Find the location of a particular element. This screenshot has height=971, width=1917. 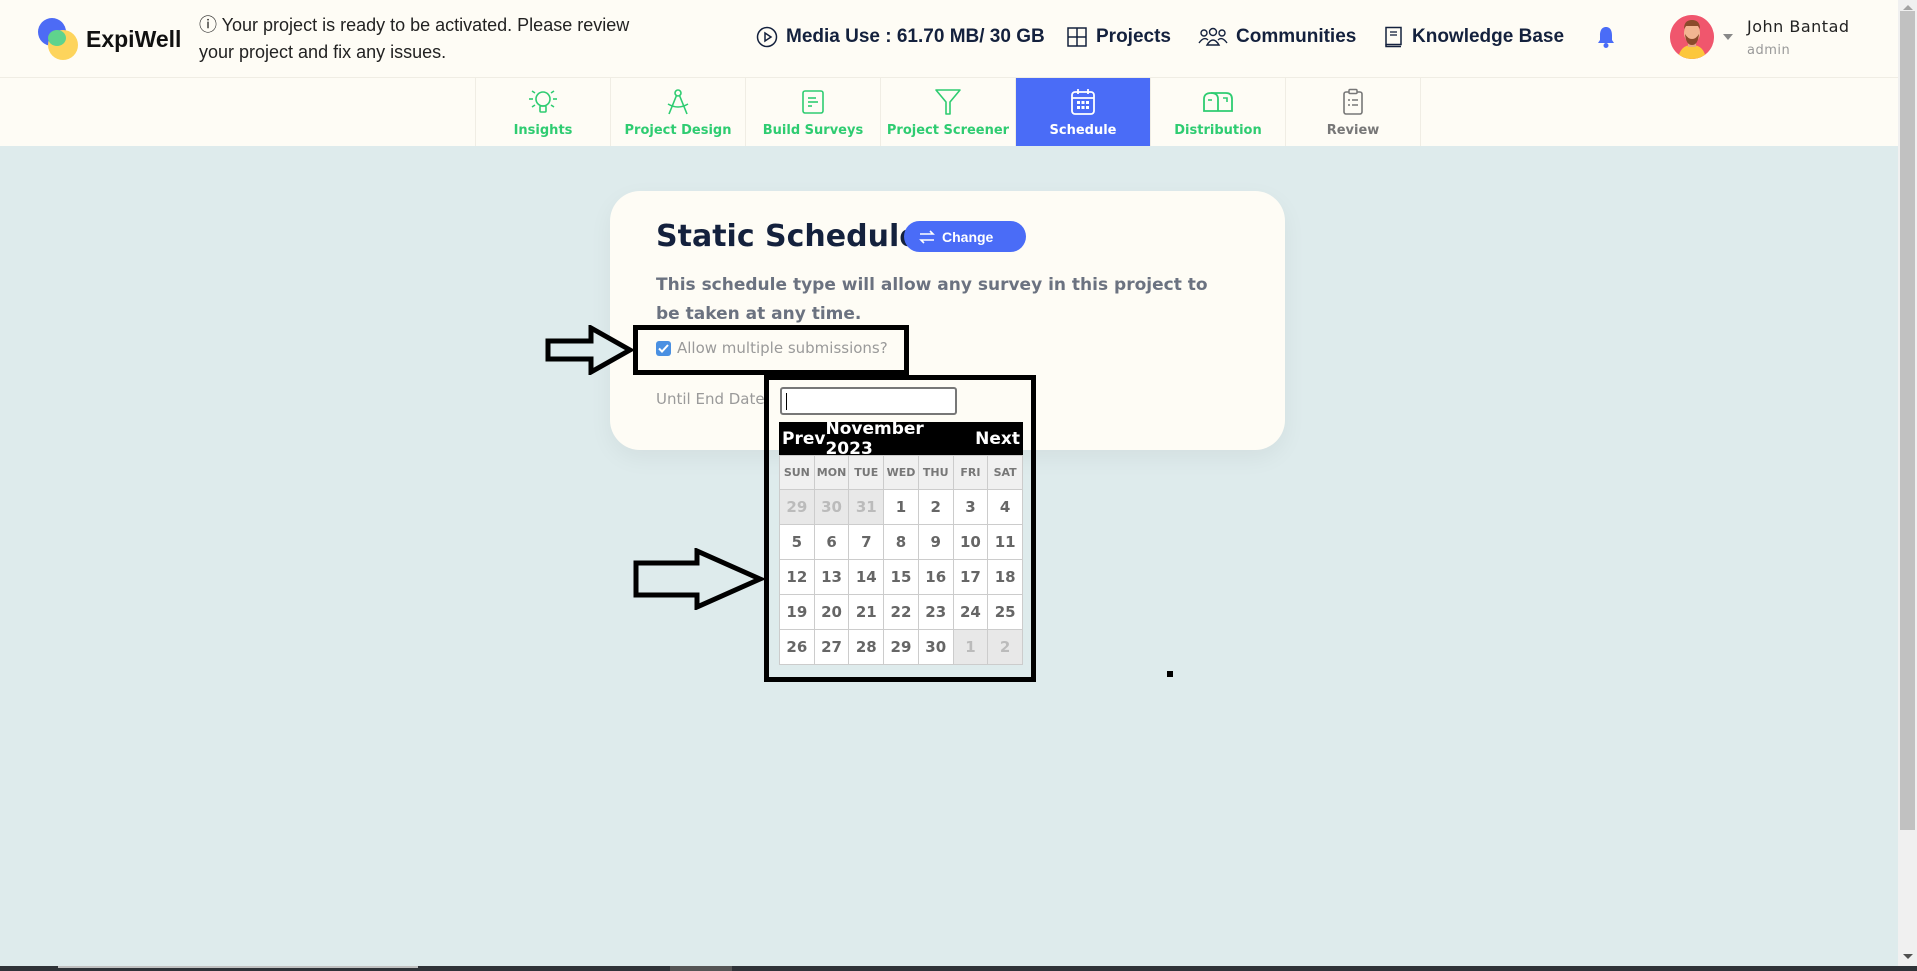

tab-review-label: Review is located at coordinates (1353, 130).